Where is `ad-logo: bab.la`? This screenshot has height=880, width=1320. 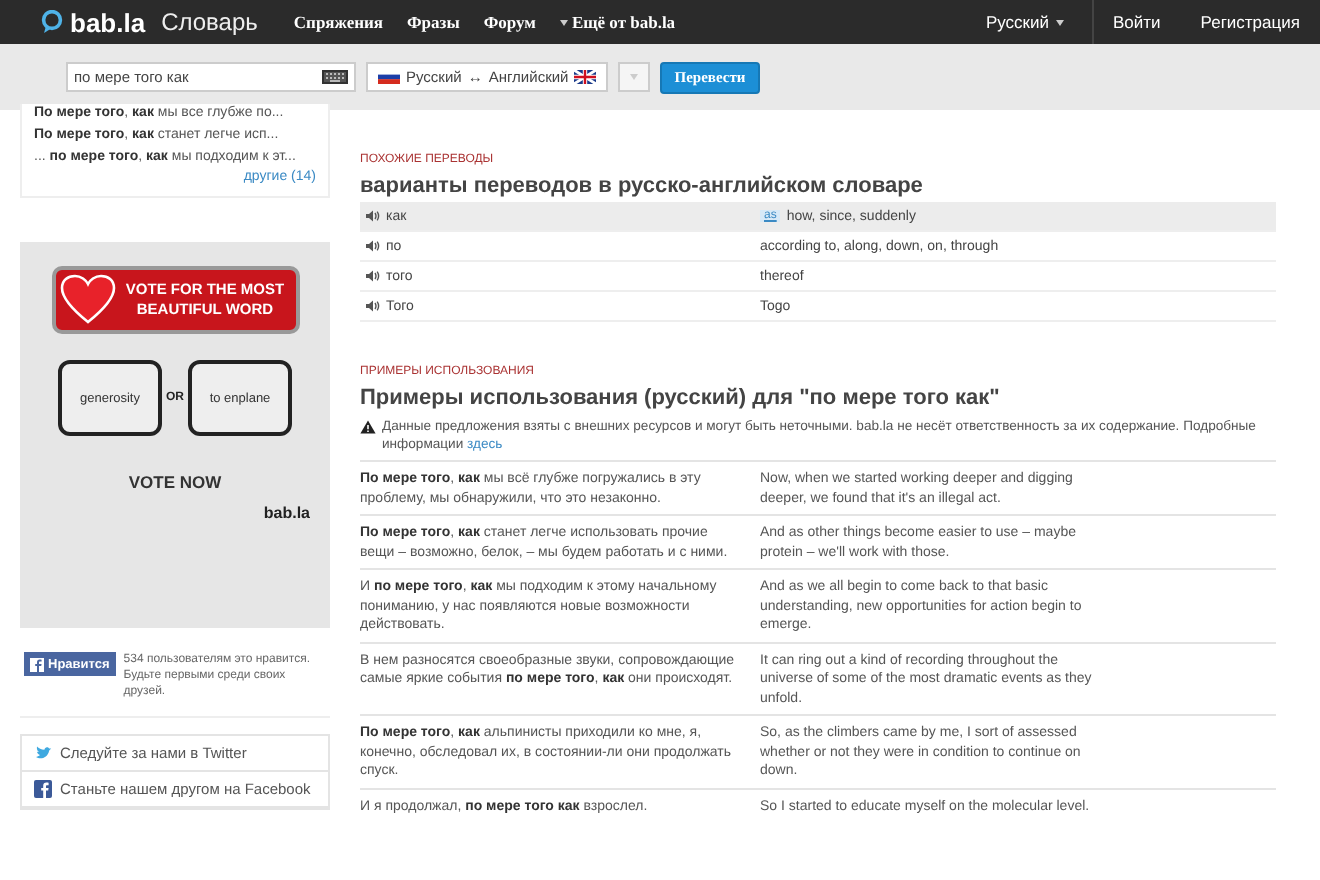
ad-logo: bab.la is located at coordinates (286, 513).